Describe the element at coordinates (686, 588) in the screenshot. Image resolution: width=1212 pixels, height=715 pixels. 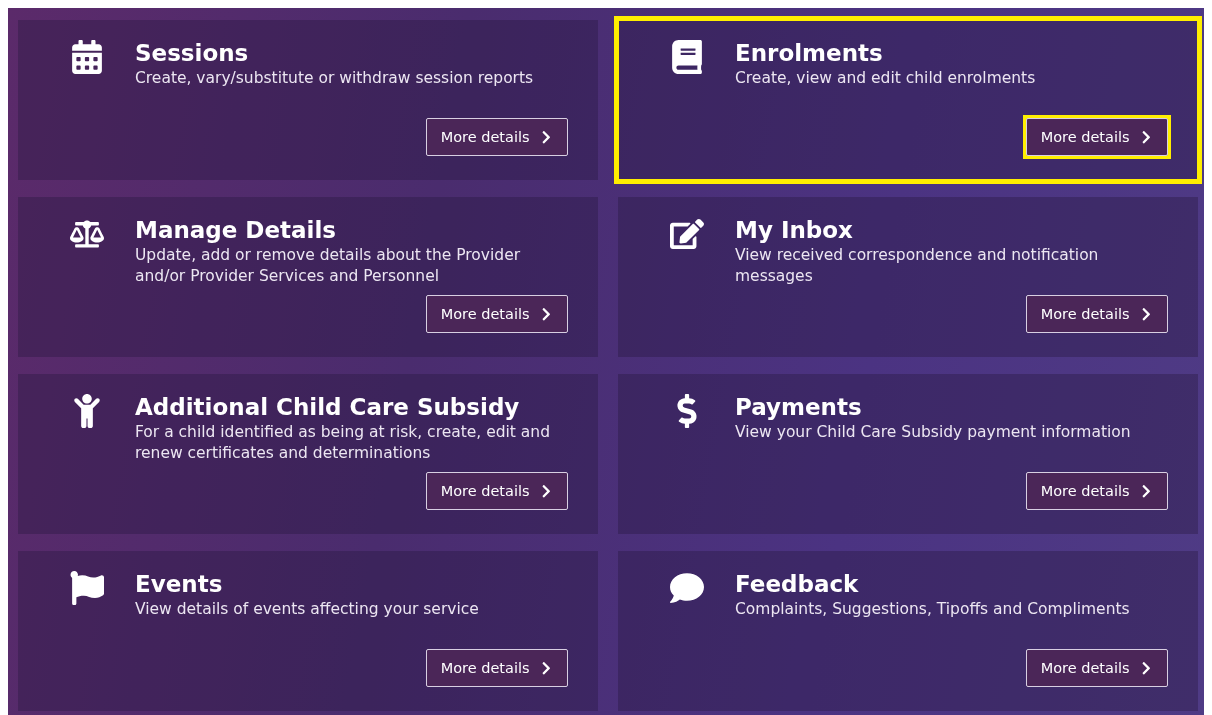
I see `speech-bubble-icon` at that location.